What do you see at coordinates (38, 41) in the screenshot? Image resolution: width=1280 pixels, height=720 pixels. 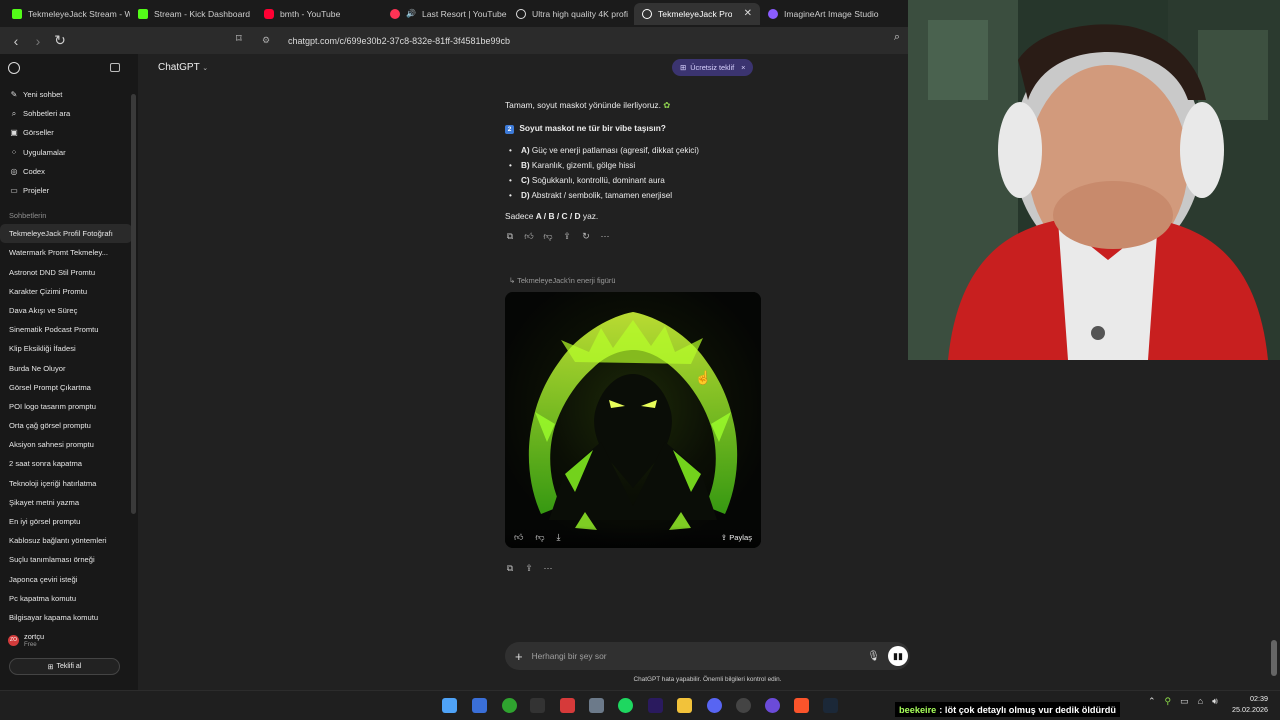 I see `forward-icon: ›` at bounding box center [38, 41].